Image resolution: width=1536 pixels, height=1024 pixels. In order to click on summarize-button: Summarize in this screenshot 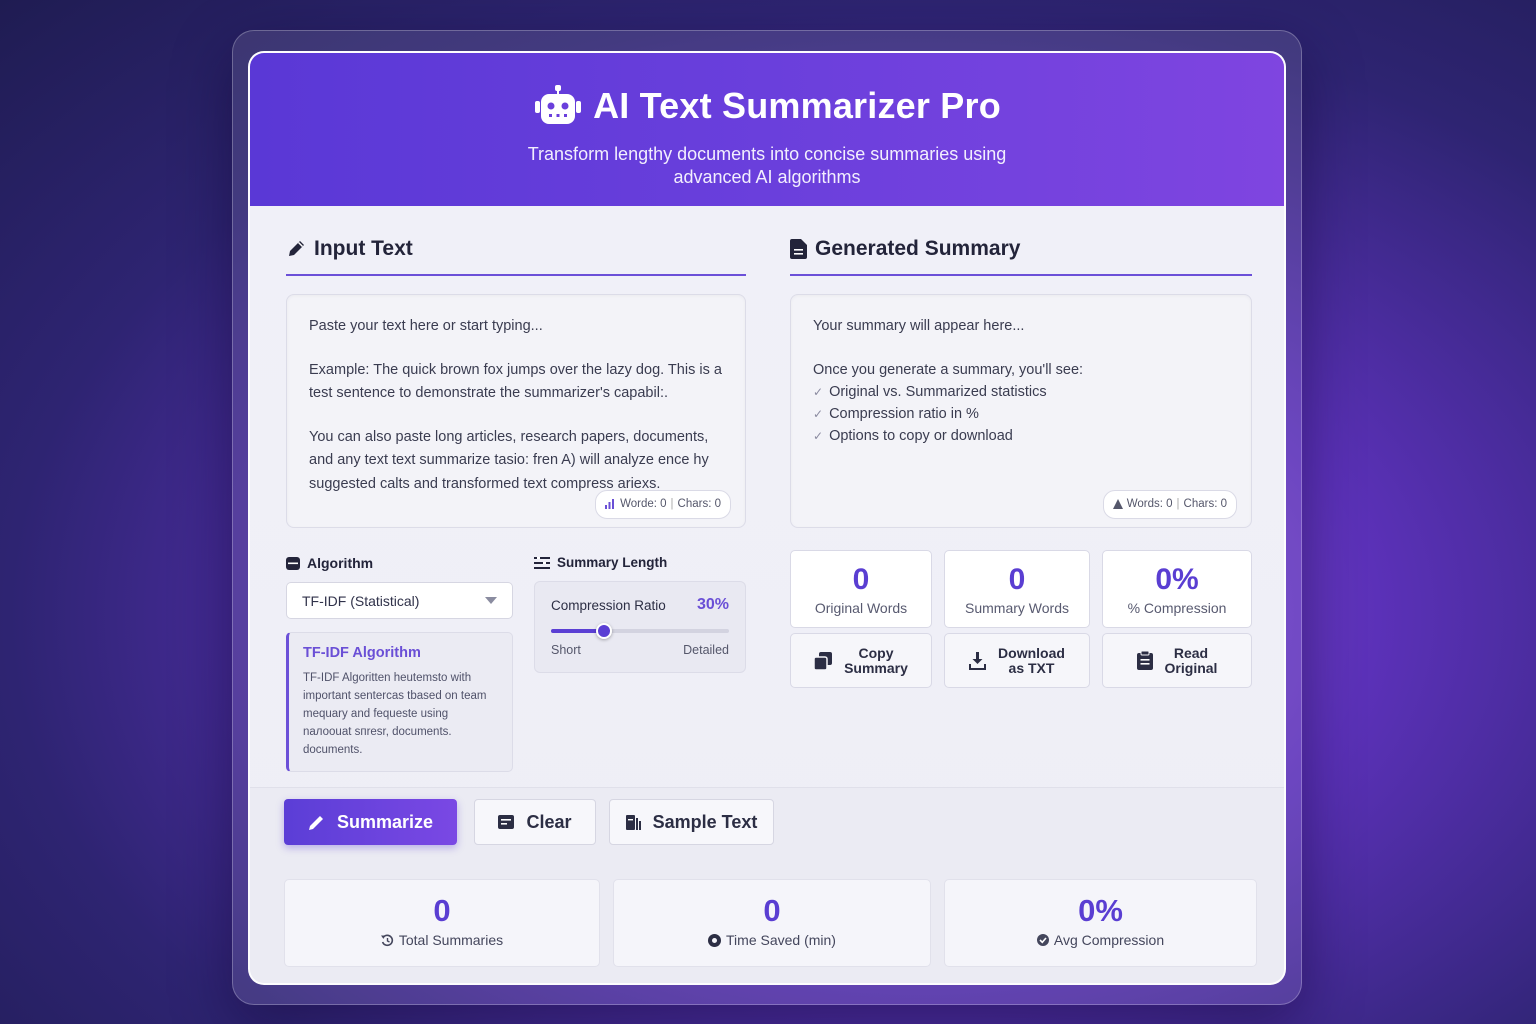, I will do `click(370, 822)`.